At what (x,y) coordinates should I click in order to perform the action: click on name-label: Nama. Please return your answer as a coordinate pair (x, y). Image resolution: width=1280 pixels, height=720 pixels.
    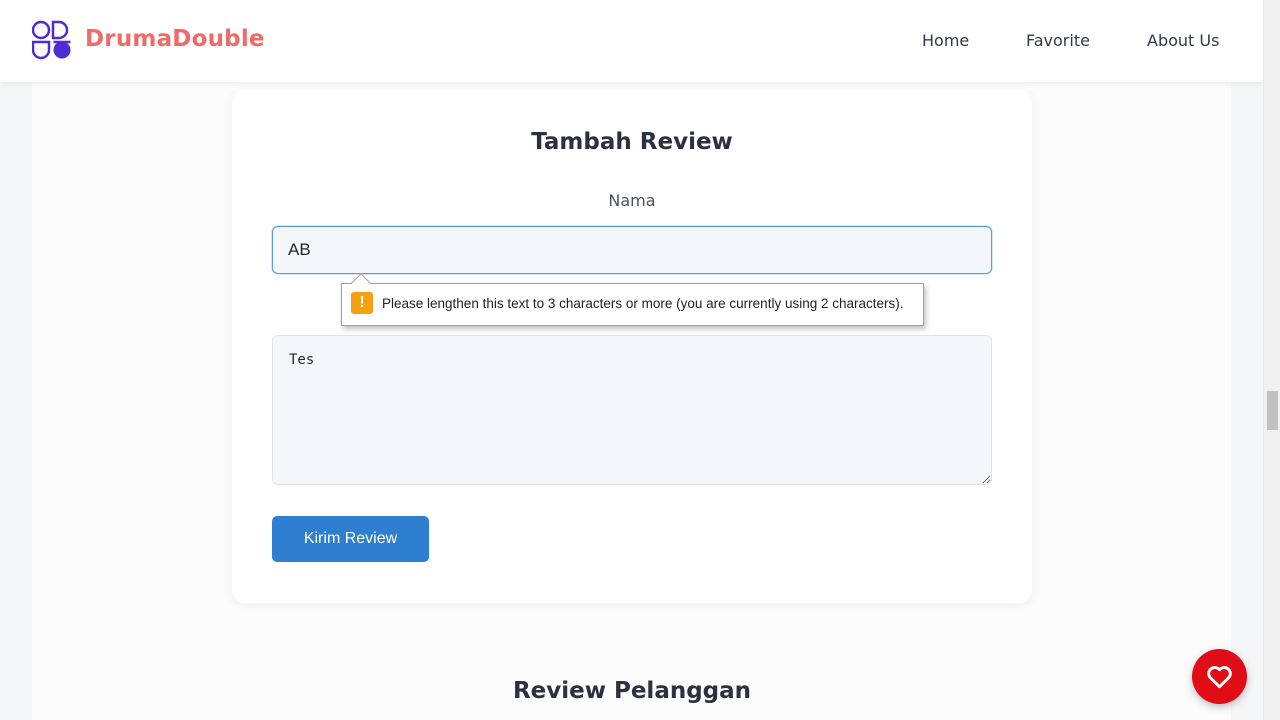
    Looking at the image, I should click on (632, 200).